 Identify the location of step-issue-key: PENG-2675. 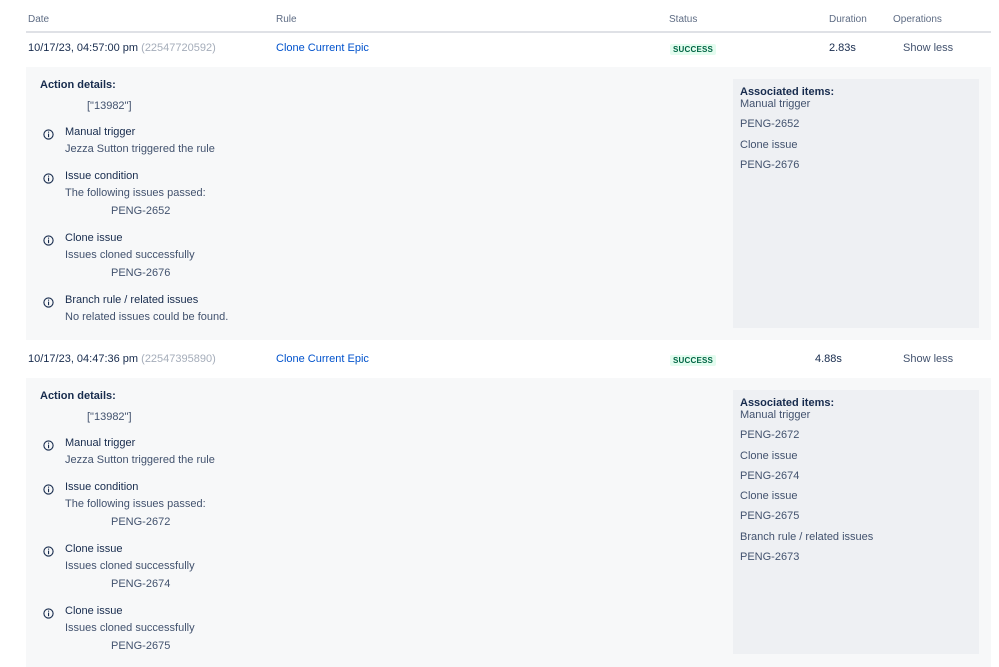
(141, 646).